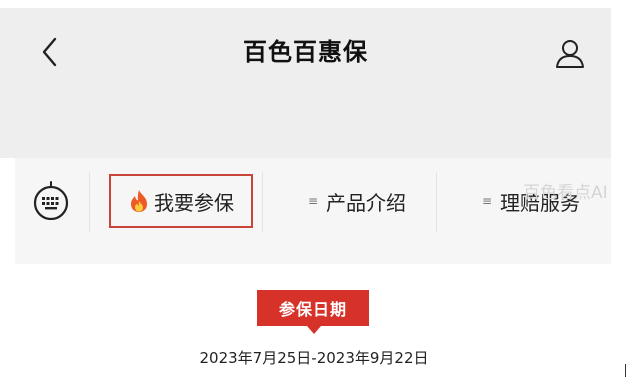  What do you see at coordinates (314, 358) in the screenshot?
I see `enrollment-date-range: 2023年7月25日-2023年9月22日` at bounding box center [314, 358].